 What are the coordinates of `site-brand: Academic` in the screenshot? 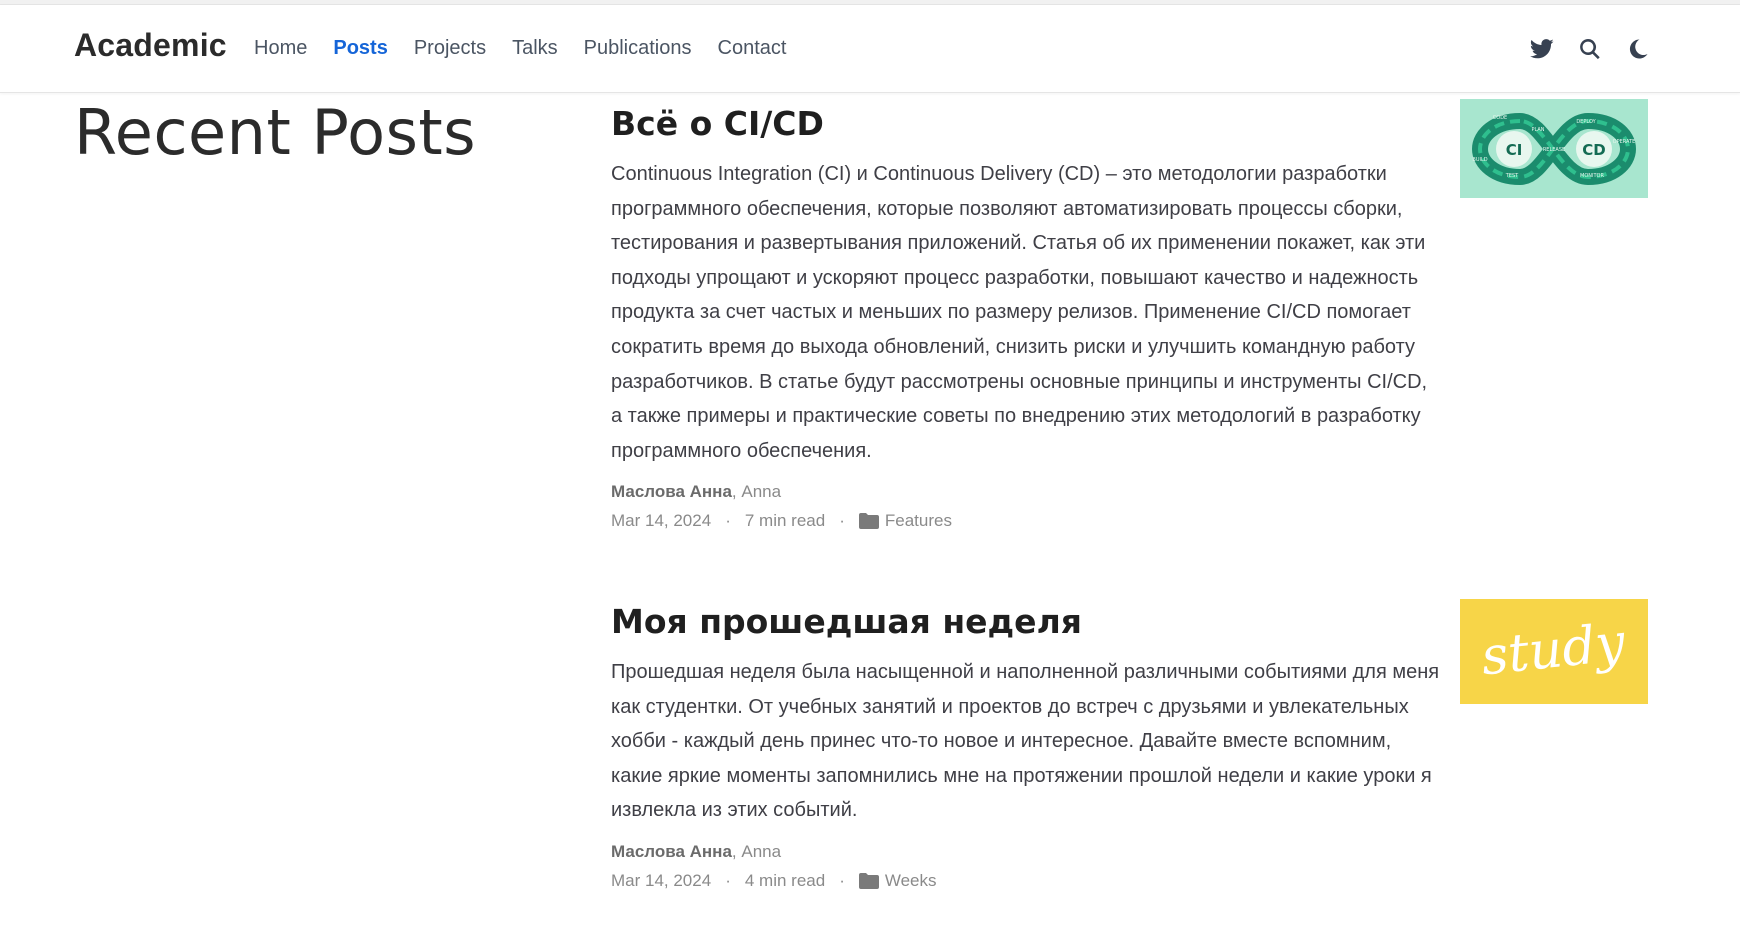 It's located at (150, 45).